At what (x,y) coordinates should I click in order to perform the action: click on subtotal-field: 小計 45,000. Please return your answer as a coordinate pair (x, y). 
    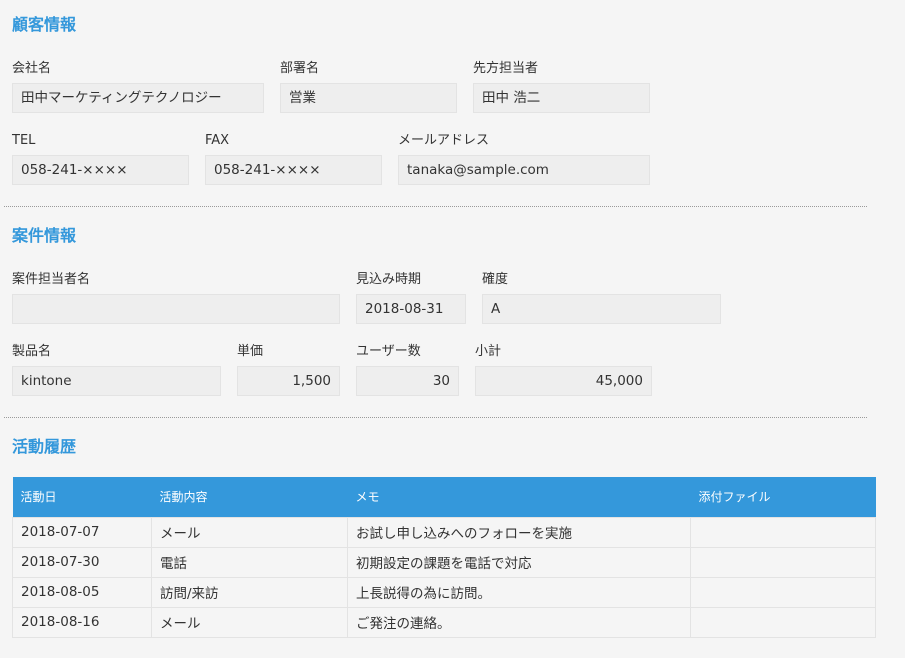
    Looking at the image, I should click on (563, 370).